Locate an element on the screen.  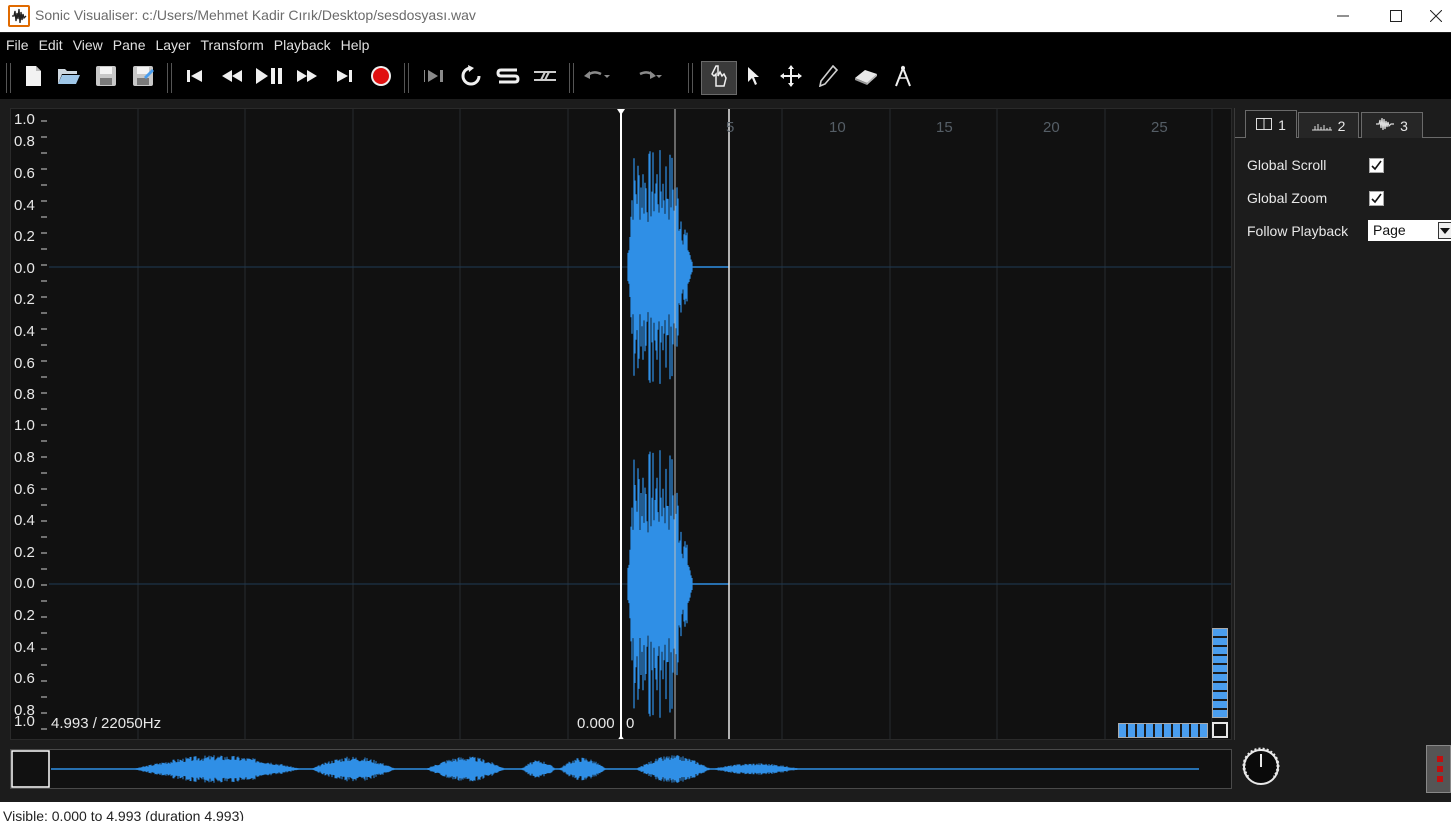
draw-tool-icon is located at coordinates (828, 78).